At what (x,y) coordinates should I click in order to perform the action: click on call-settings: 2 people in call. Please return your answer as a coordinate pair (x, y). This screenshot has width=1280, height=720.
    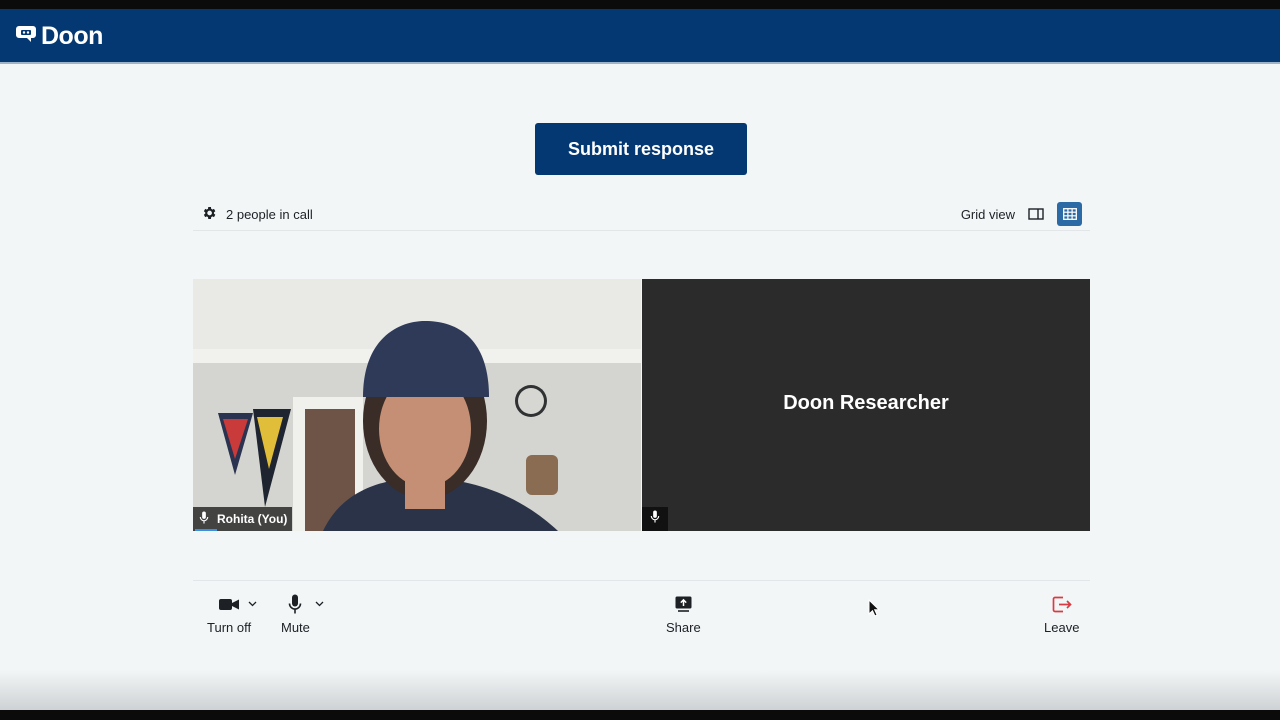
    Looking at the image, I should click on (257, 214).